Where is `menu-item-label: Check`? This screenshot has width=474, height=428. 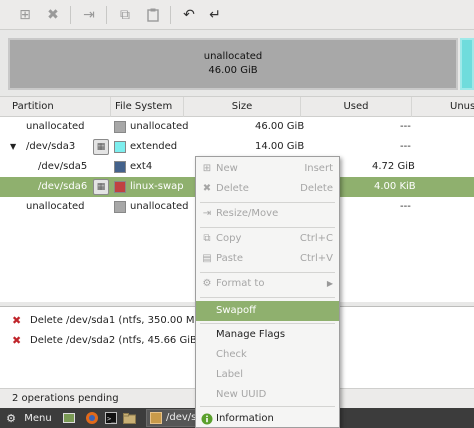 menu-item-label: Check is located at coordinates (231, 354).